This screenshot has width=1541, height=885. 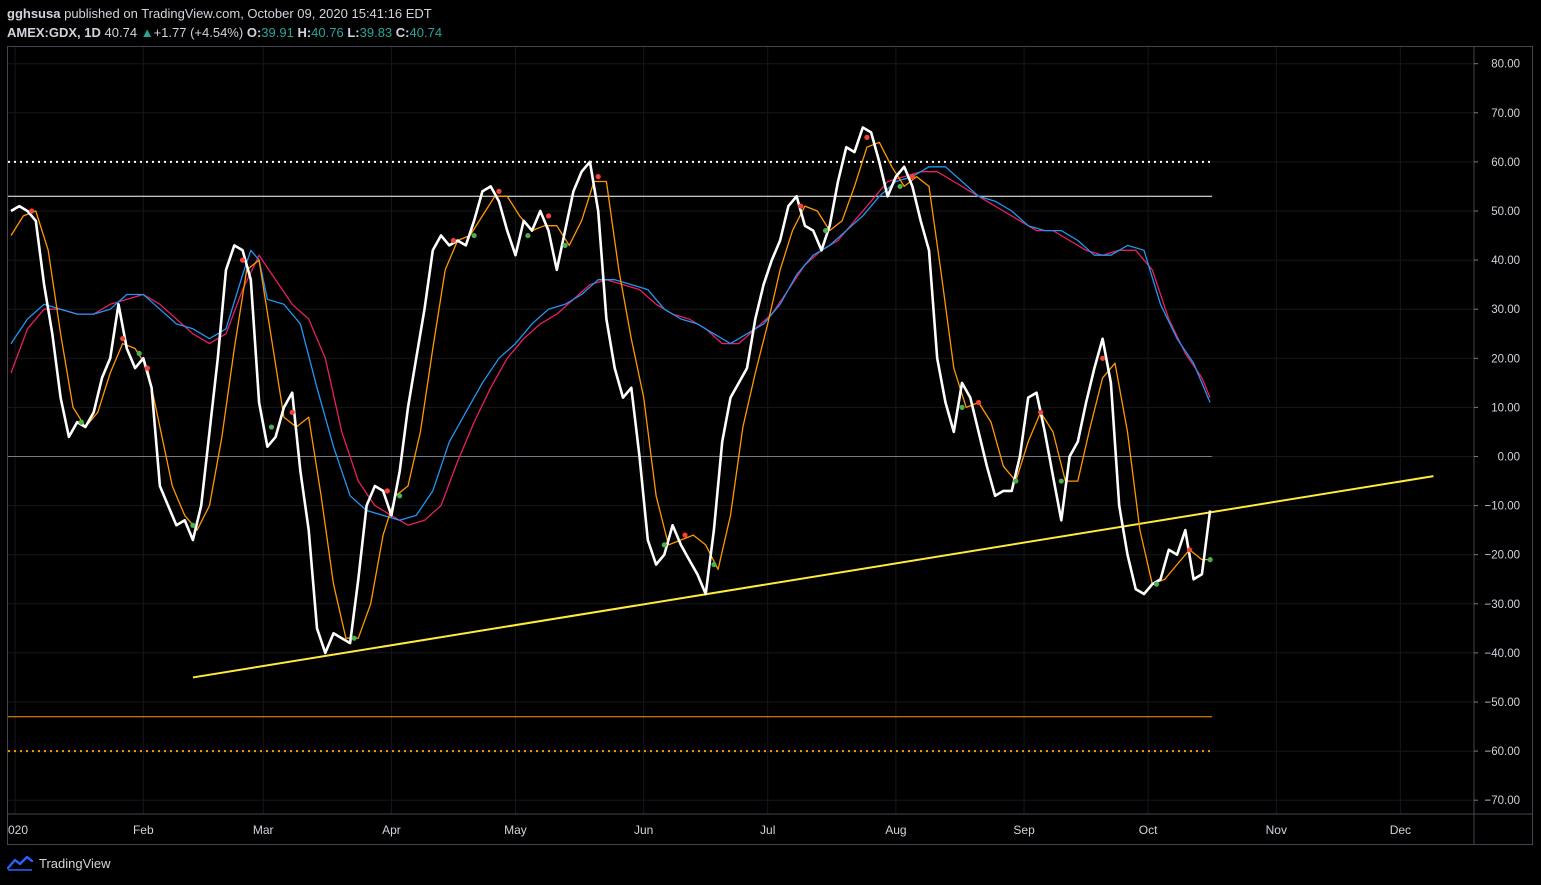 What do you see at coordinates (18, 830) in the screenshot?
I see `x-tick-label: 020` at bounding box center [18, 830].